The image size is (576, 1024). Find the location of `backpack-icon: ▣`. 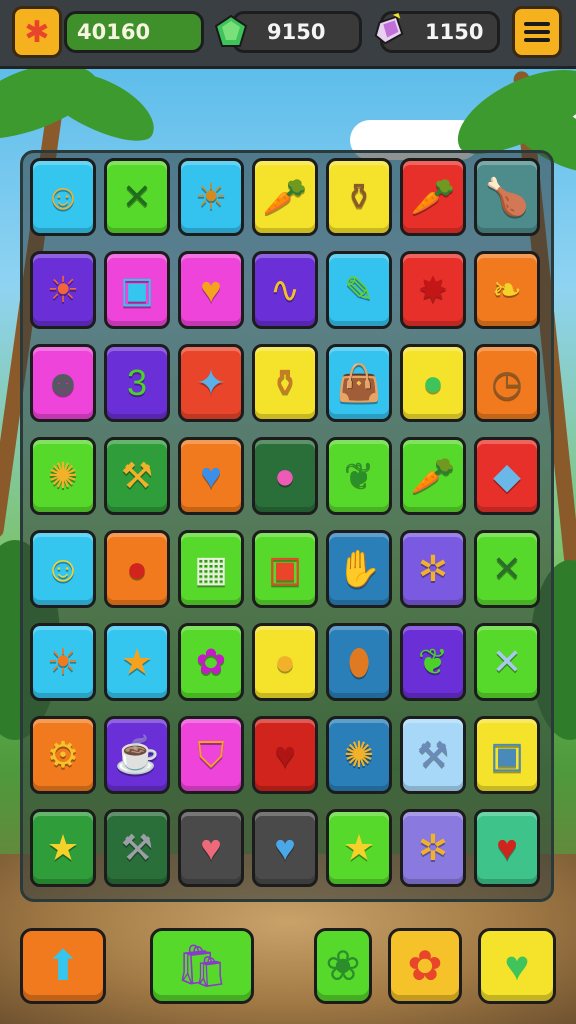

backpack-icon: ▣ is located at coordinates (506, 754).